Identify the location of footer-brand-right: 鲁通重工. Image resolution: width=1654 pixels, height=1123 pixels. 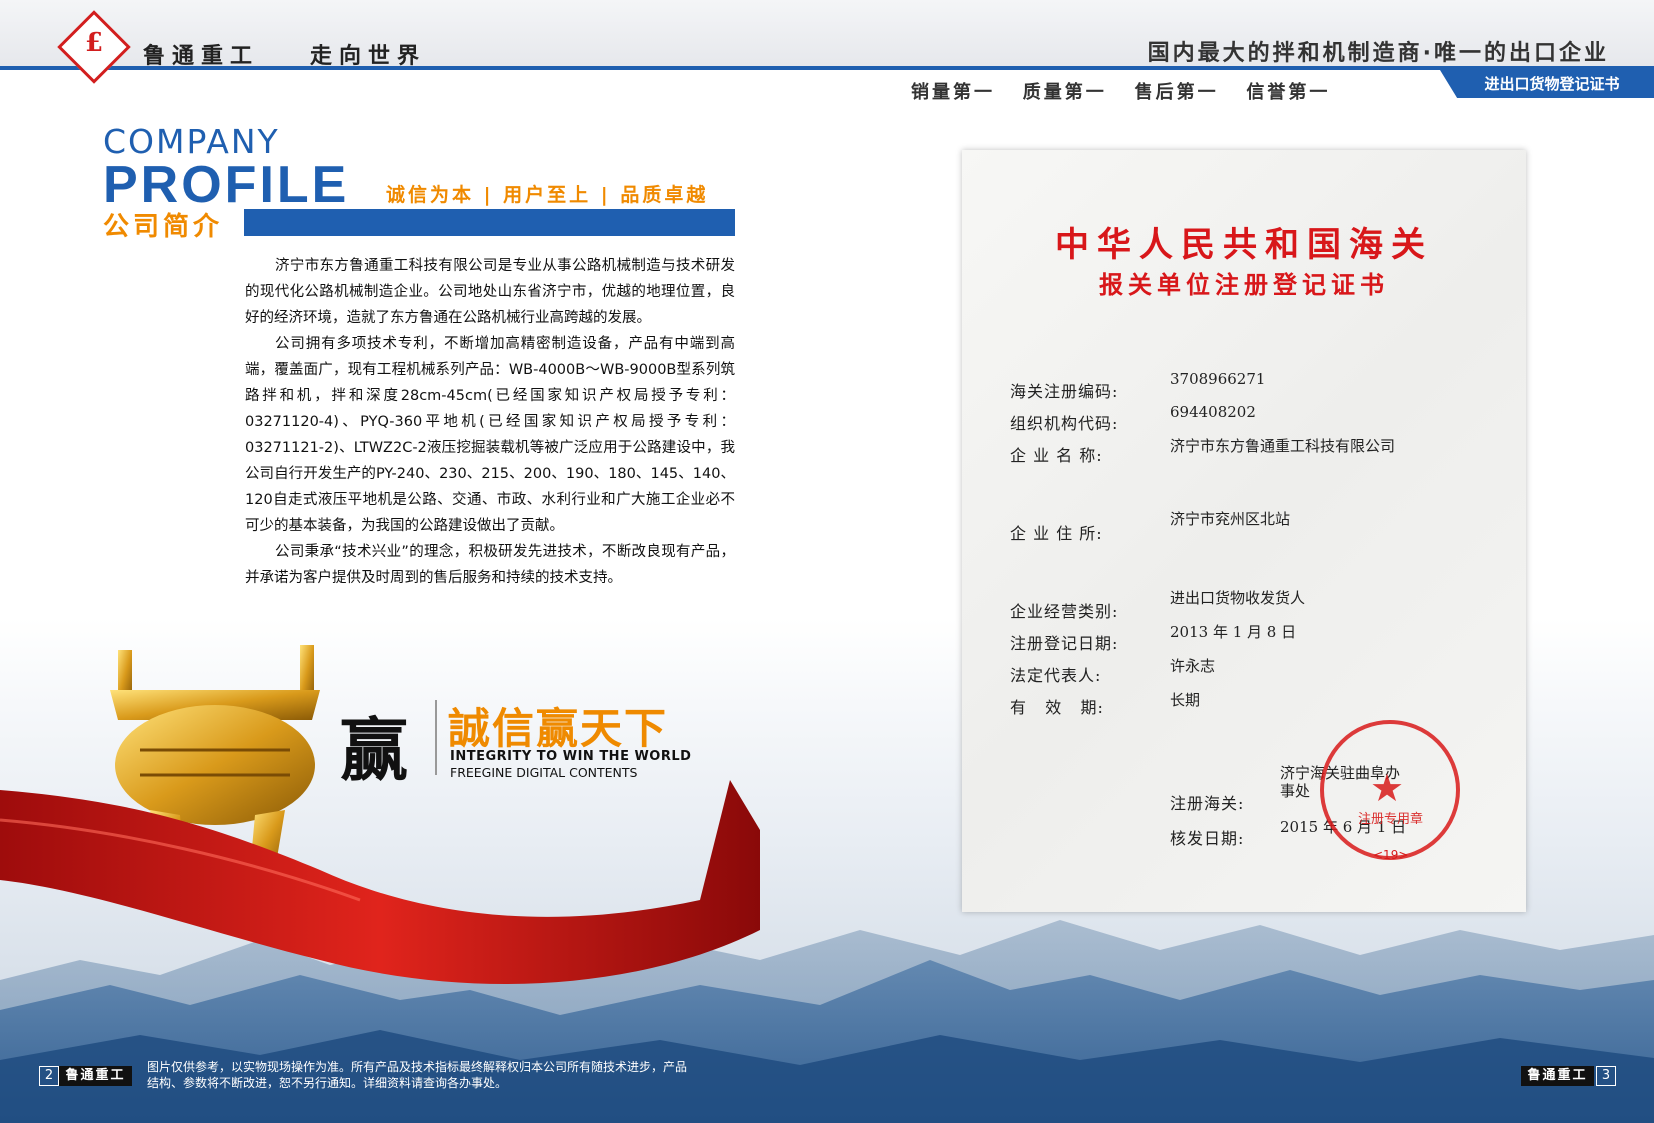
(1557, 1076).